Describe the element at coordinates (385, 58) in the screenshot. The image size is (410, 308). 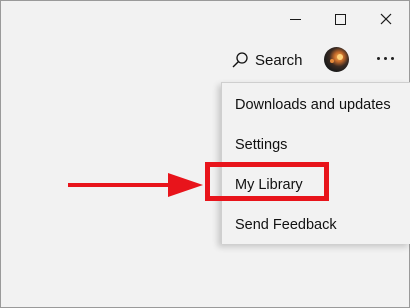
I see `more-options-button` at that location.